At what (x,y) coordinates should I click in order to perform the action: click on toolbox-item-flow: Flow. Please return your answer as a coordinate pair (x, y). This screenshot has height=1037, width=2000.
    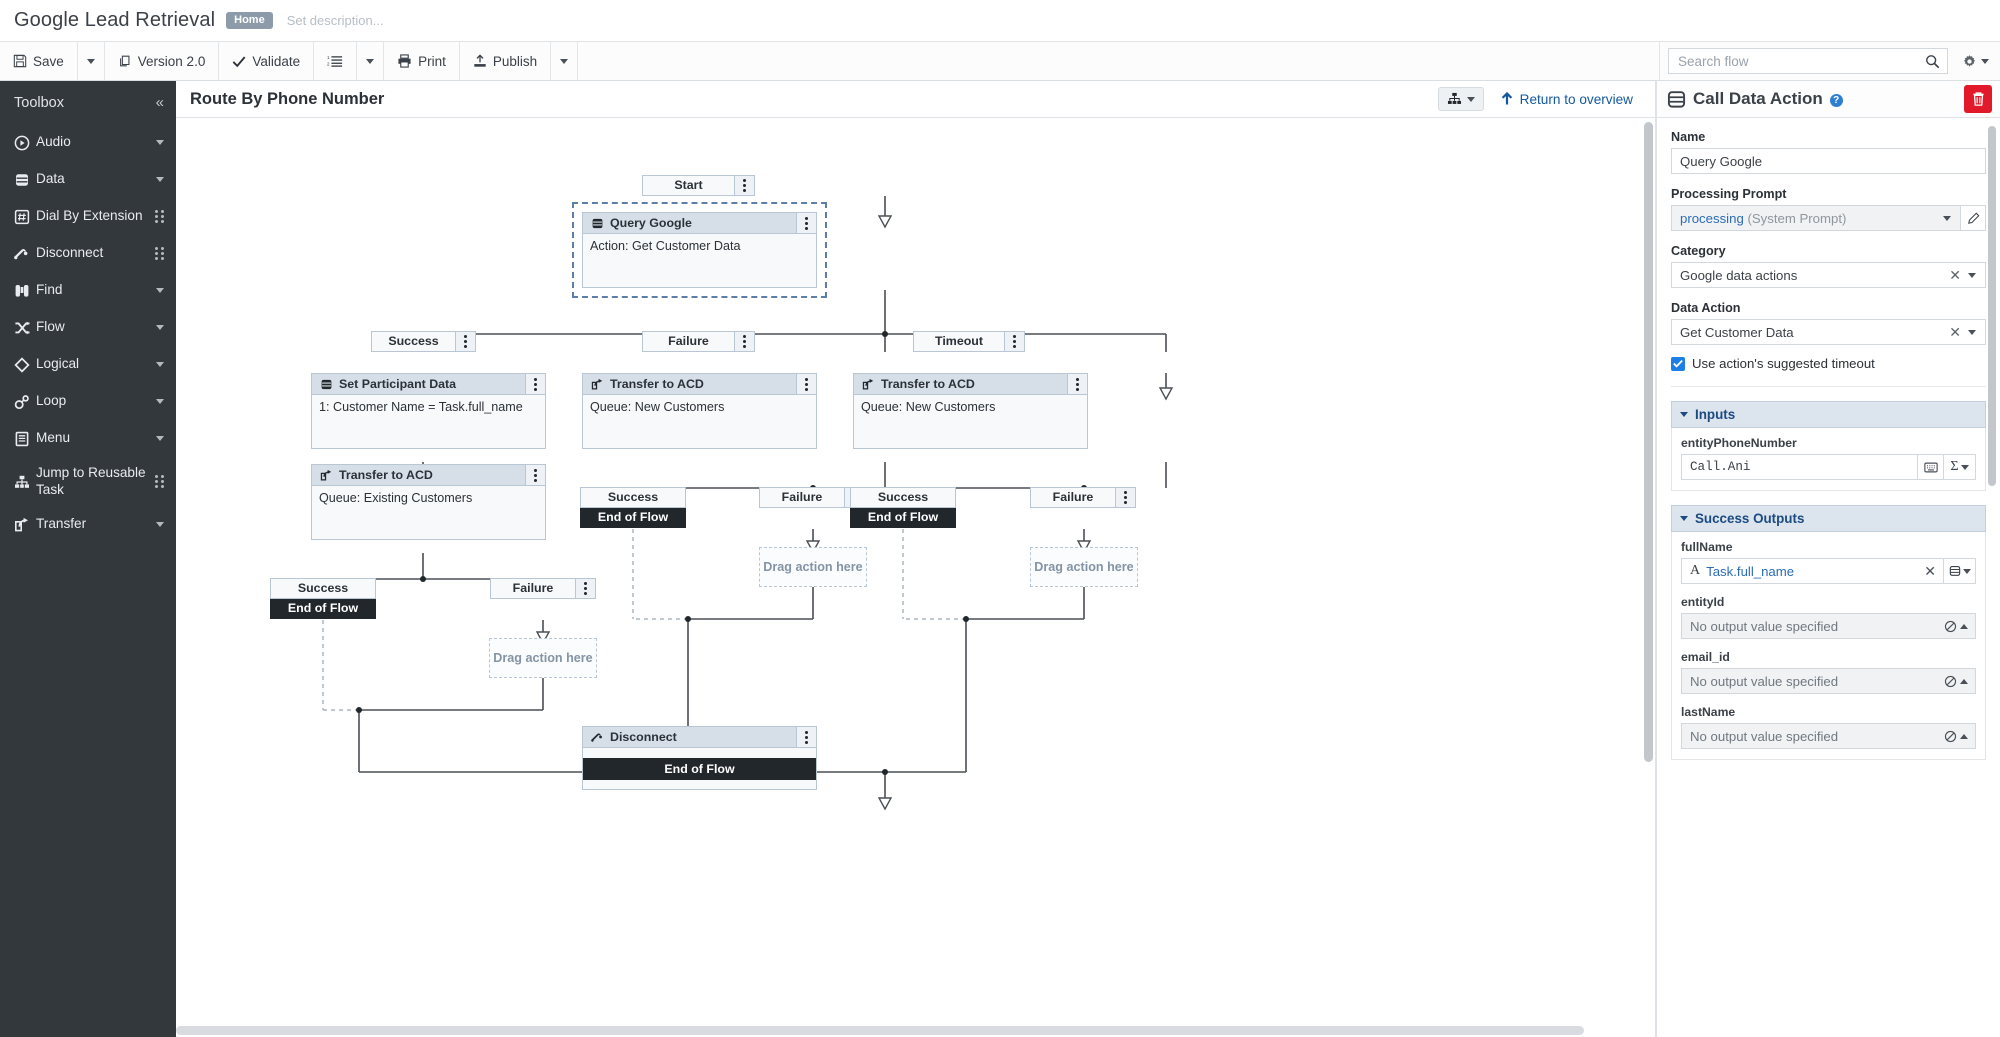
    Looking at the image, I should click on (88, 327).